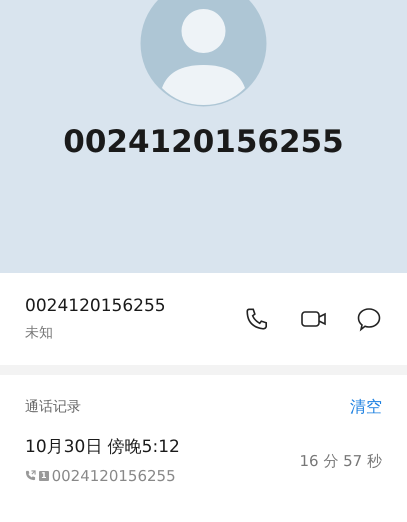  Describe the element at coordinates (44, 475) in the screenshot. I see `sim-badge: 1` at that location.